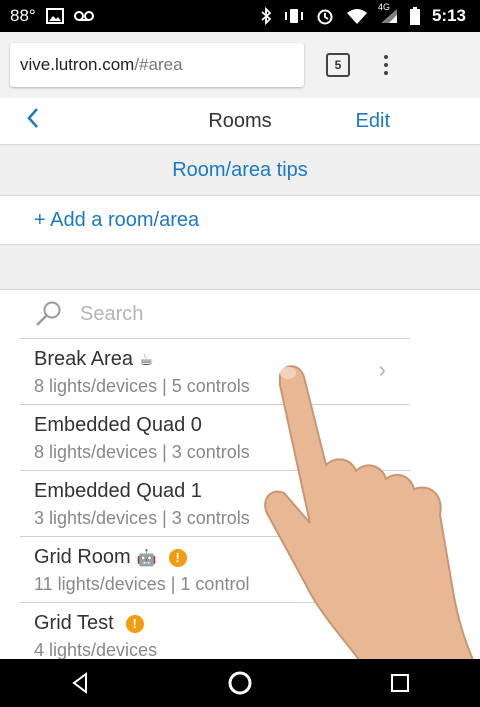  What do you see at coordinates (414, 16) in the screenshot?
I see `battery-icon` at bounding box center [414, 16].